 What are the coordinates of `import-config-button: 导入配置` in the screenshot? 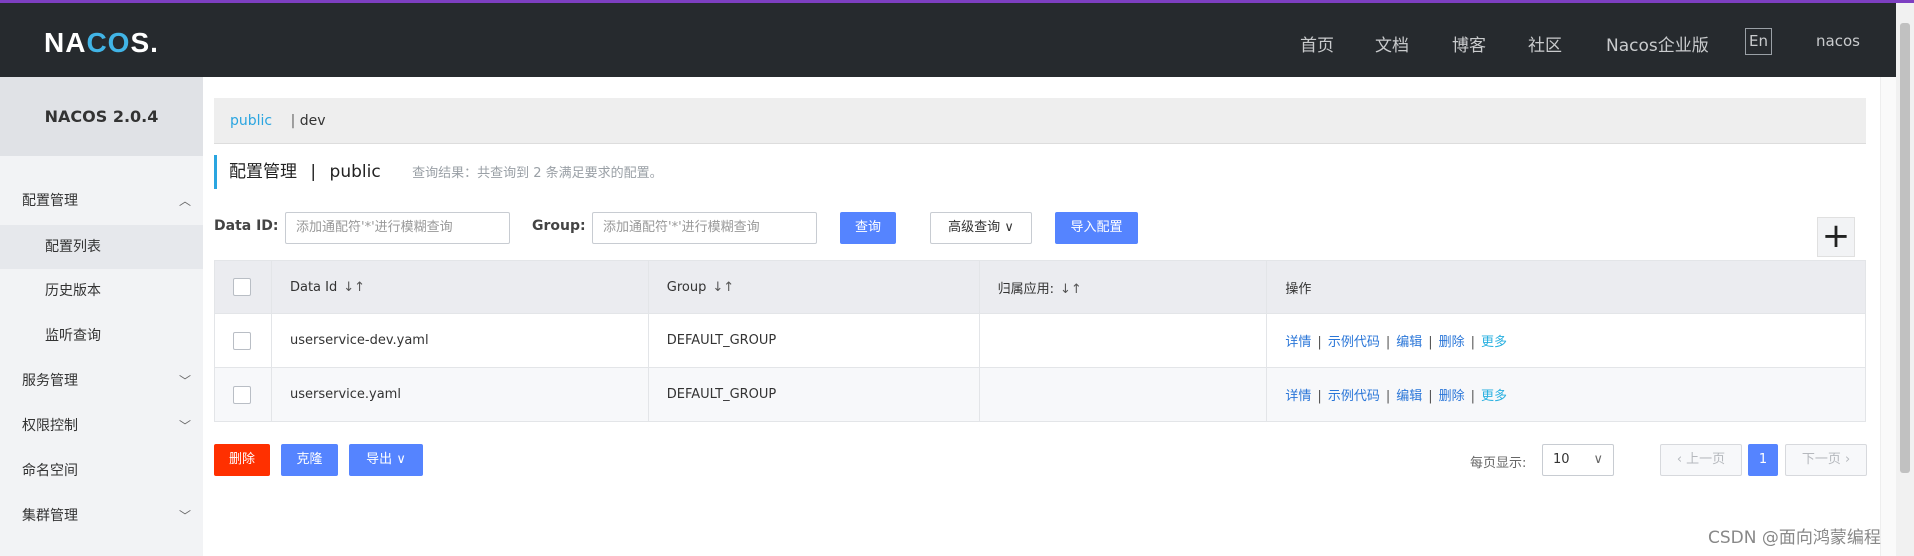 It's located at (1096, 228).